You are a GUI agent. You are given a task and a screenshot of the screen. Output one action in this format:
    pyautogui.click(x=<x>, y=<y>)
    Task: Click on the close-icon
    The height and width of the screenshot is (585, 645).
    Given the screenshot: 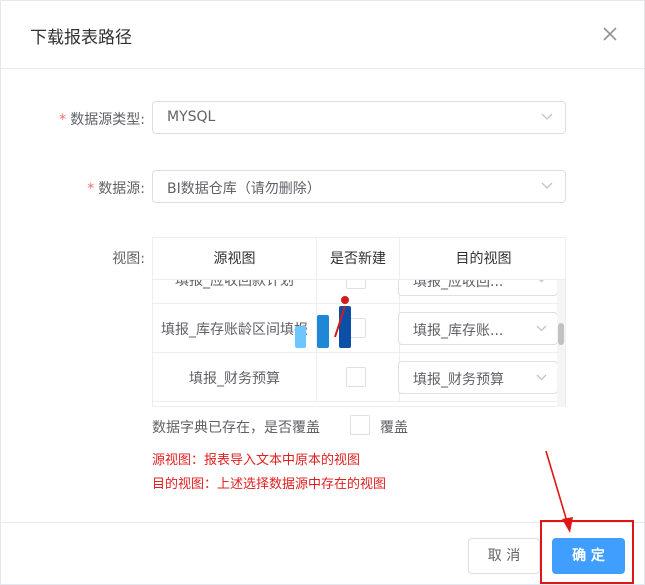 What is the action you would take?
    pyautogui.click(x=610, y=34)
    